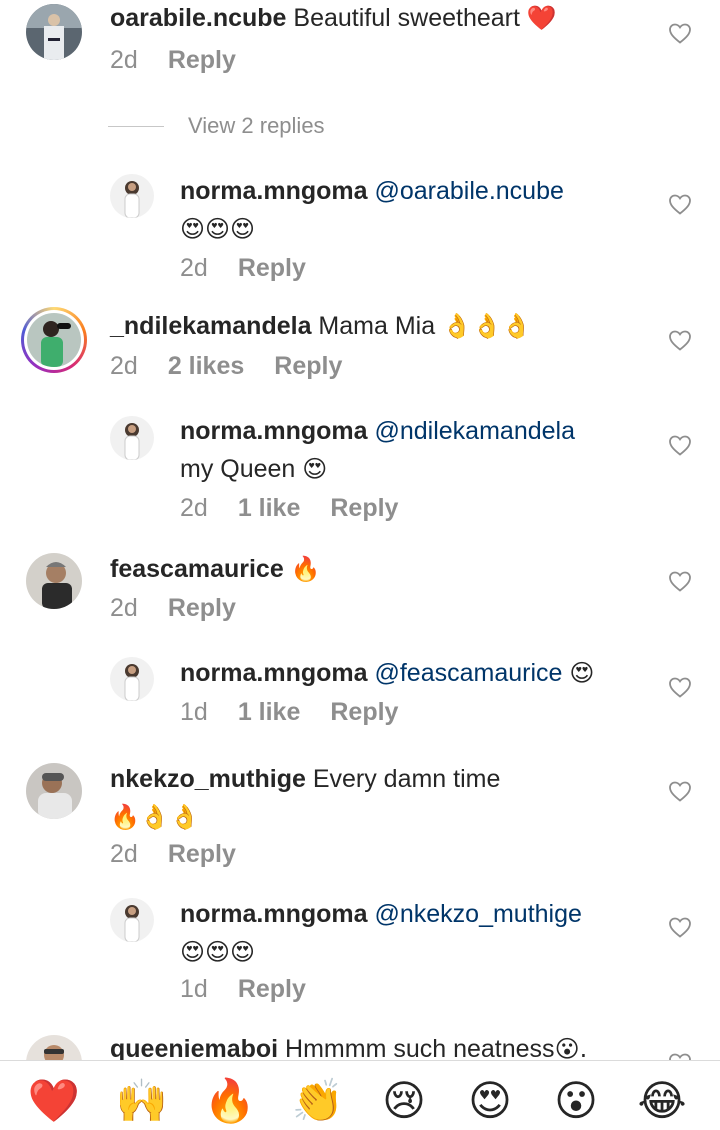 The width and height of the screenshot is (720, 1130). What do you see at coordinates (208, 779) in the screenshot?
I see `comment-username: nkekzo_muthige` at bounding box center [208, 779].